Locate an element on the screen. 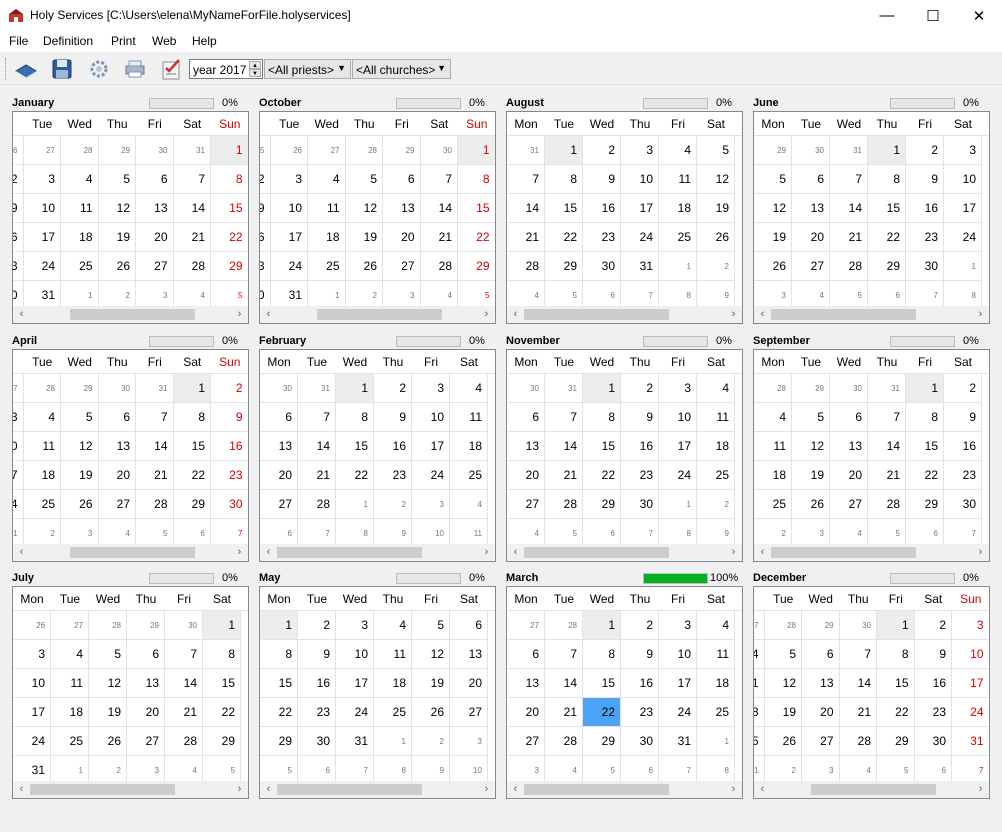 The width and height of the screenshot is (1002, 832). day-cell: 25 is located at coordinates (759, 741).